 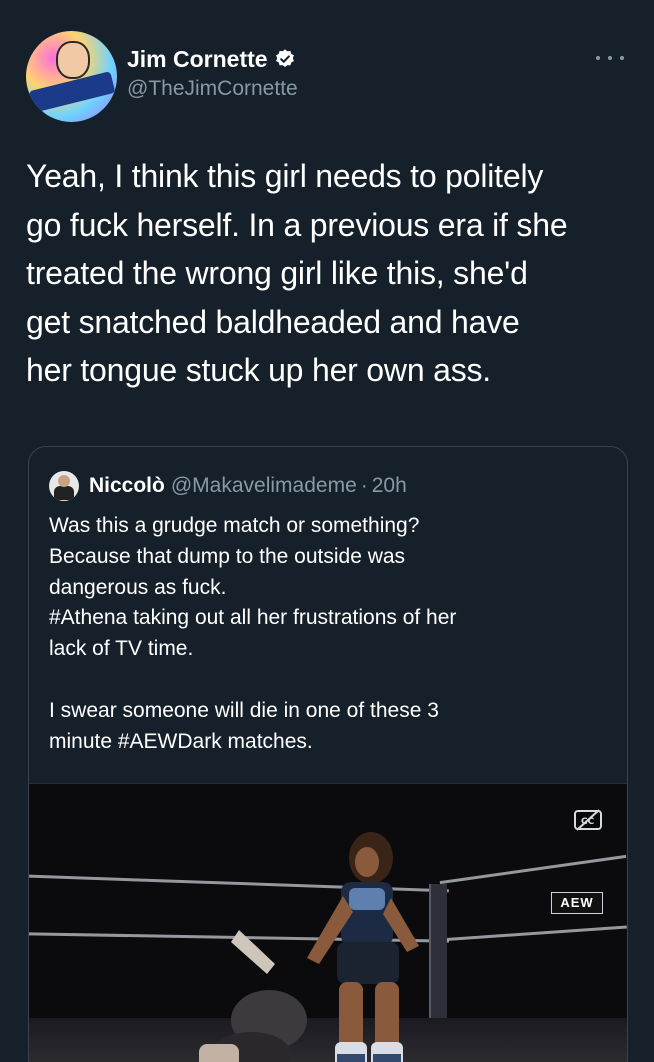 What do you see at coordinates (253, 996) in the screenshot?
I see `fallen-wrestler-figure` at bounding box center [253, 996].